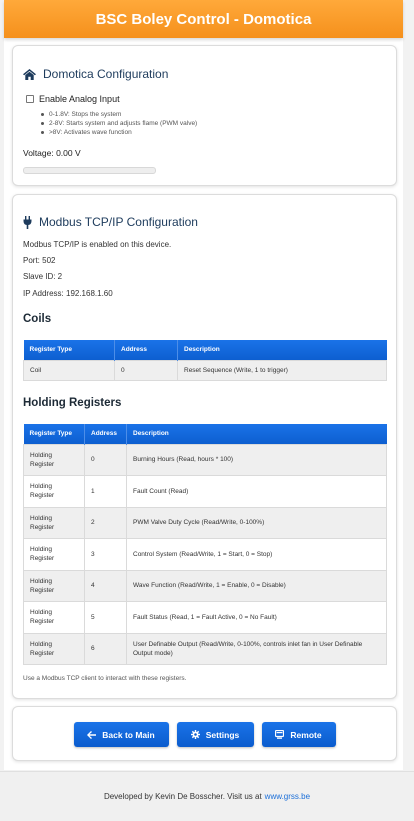 The height and width of the screenshot is (821, 414). What do you see at coordinates (119, 132) in the screenshot?
I see `list-item: >8V: Activates wave function` at bounding box center [119, 132].